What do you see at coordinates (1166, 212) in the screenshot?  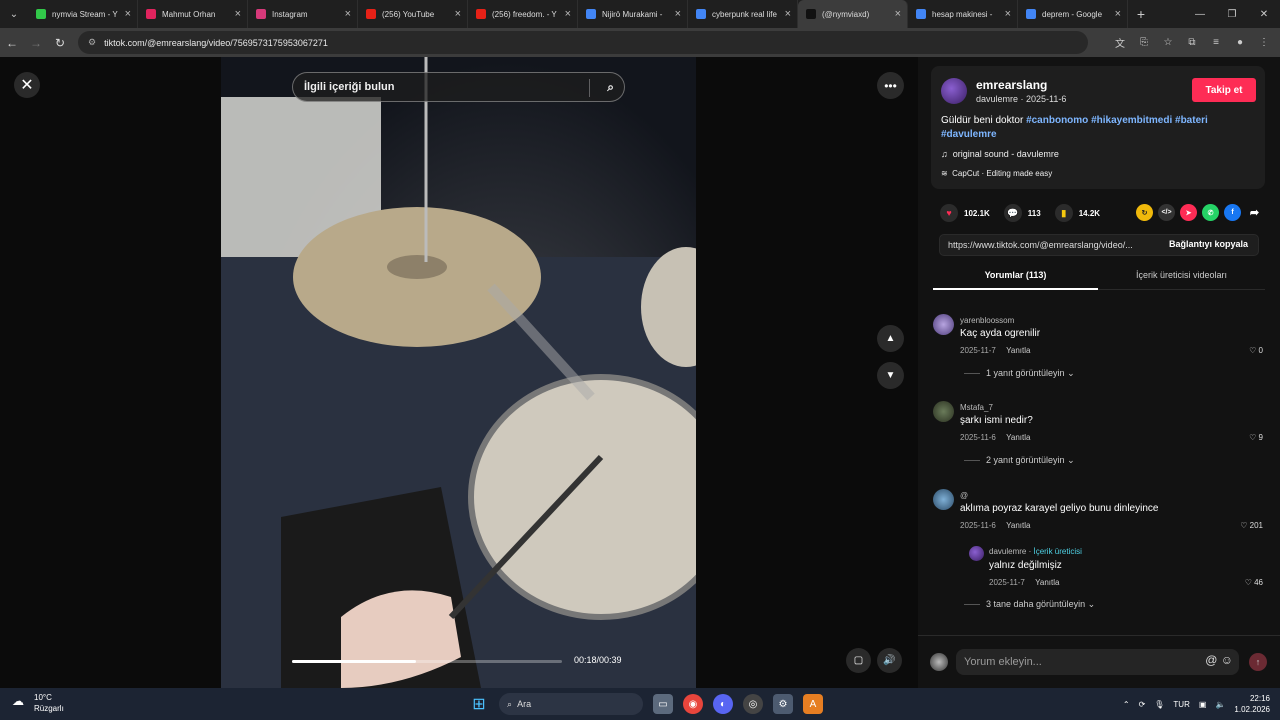 I see `embed-icon: </>` at bounding box center [1166, 212].